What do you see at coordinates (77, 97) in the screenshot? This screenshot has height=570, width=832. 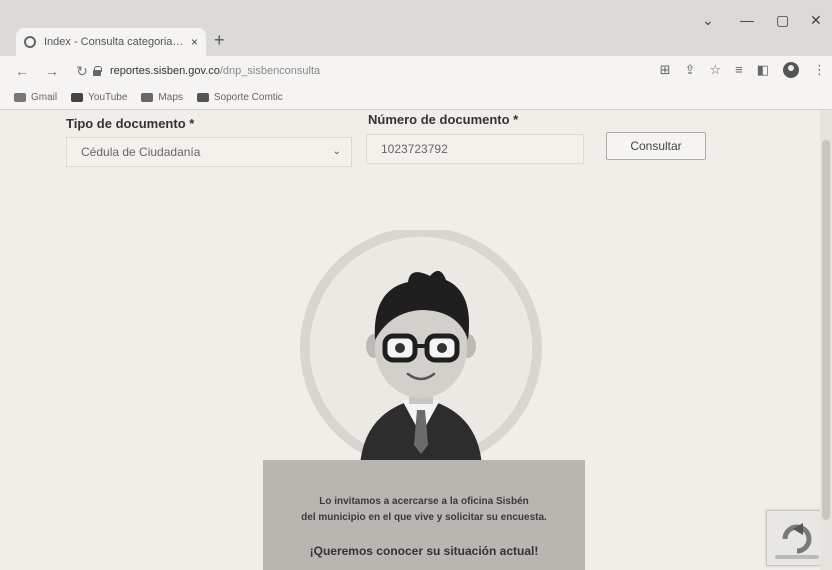 I see `youtube-icon` at bounding box center [77, 97].